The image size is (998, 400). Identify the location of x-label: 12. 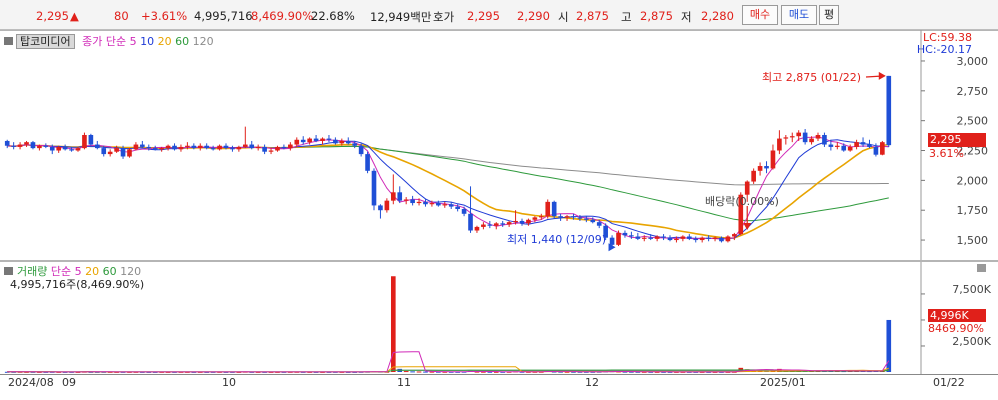
(592, 382).